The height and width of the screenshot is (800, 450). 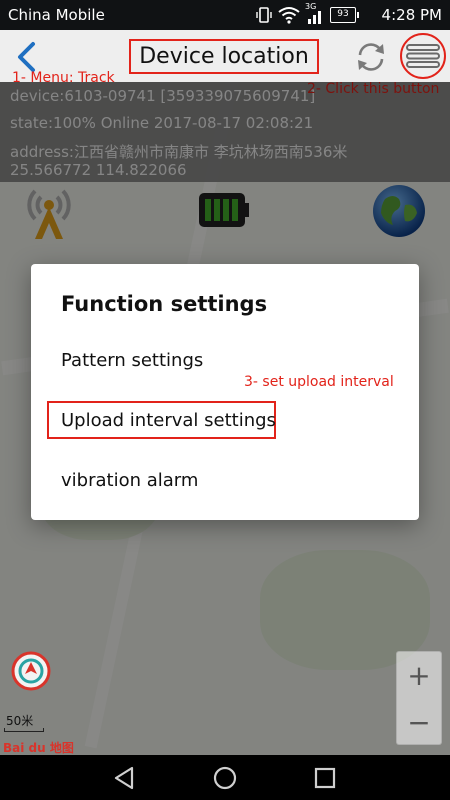 I want to click on status-icons: 3G 93, so click(x=307, y=13).